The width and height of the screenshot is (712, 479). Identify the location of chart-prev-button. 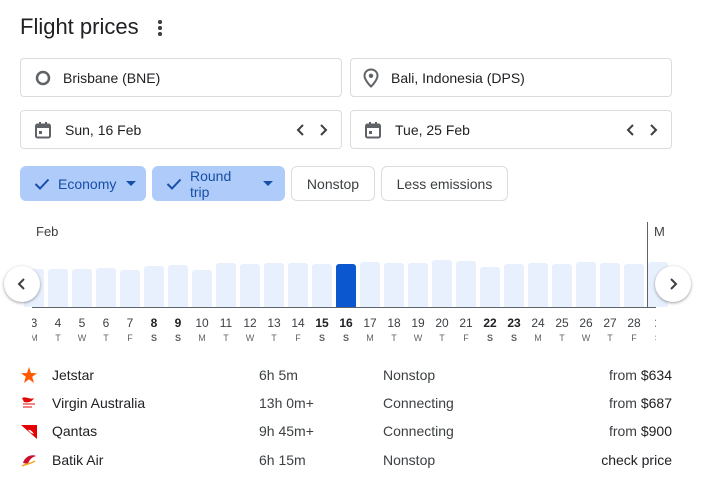
(22, 284).